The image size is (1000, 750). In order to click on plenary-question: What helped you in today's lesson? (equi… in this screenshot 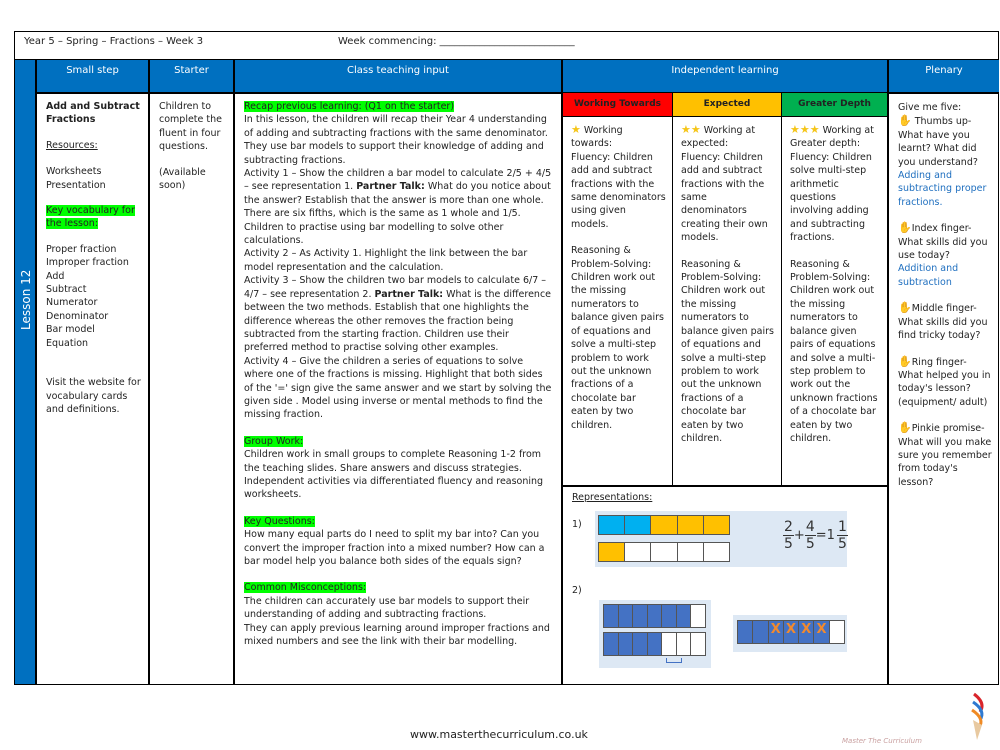, I will do `click(944, 388)`.